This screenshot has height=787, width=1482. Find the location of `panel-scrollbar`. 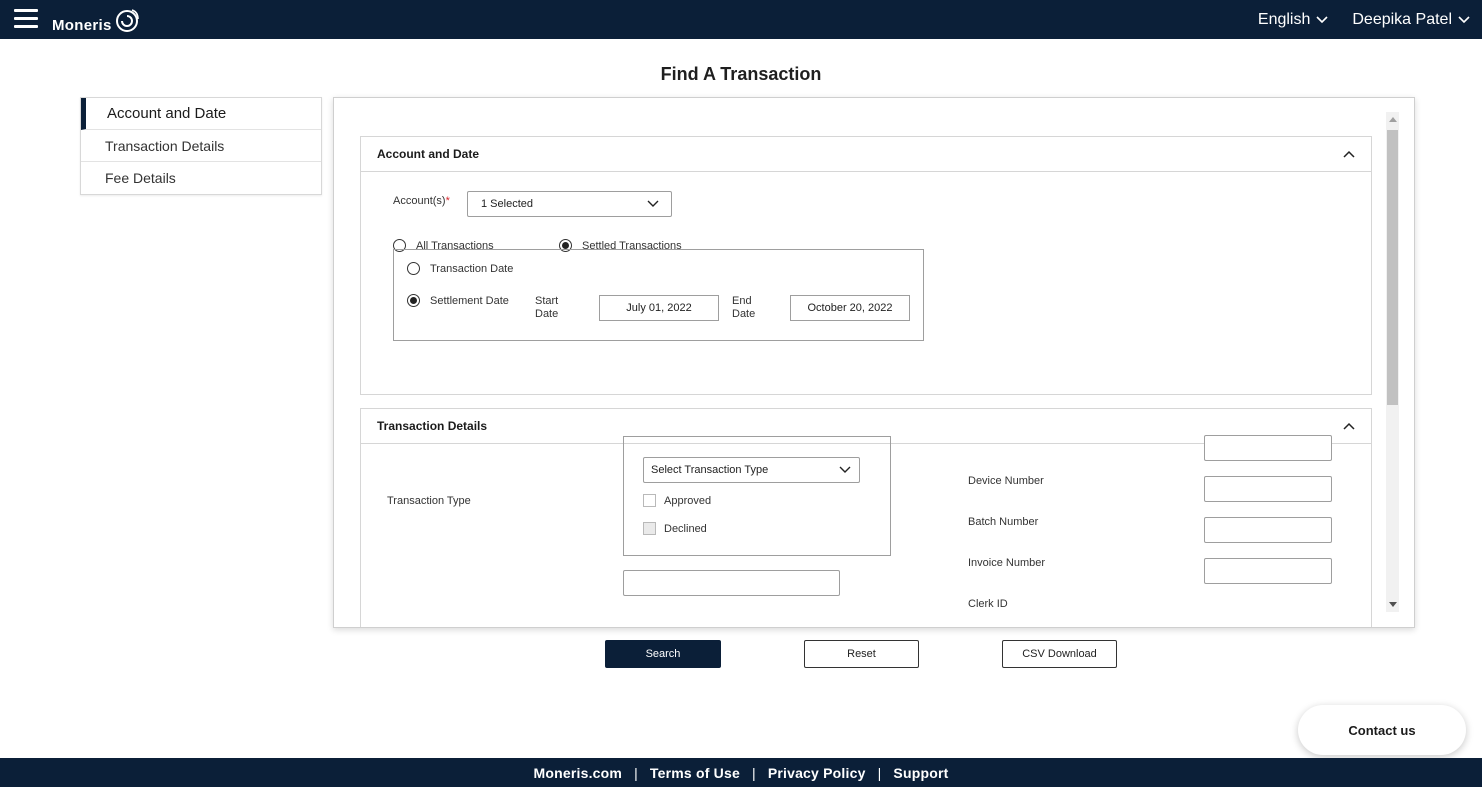

panel-scrollbar is located at coordinates (1392, 362).